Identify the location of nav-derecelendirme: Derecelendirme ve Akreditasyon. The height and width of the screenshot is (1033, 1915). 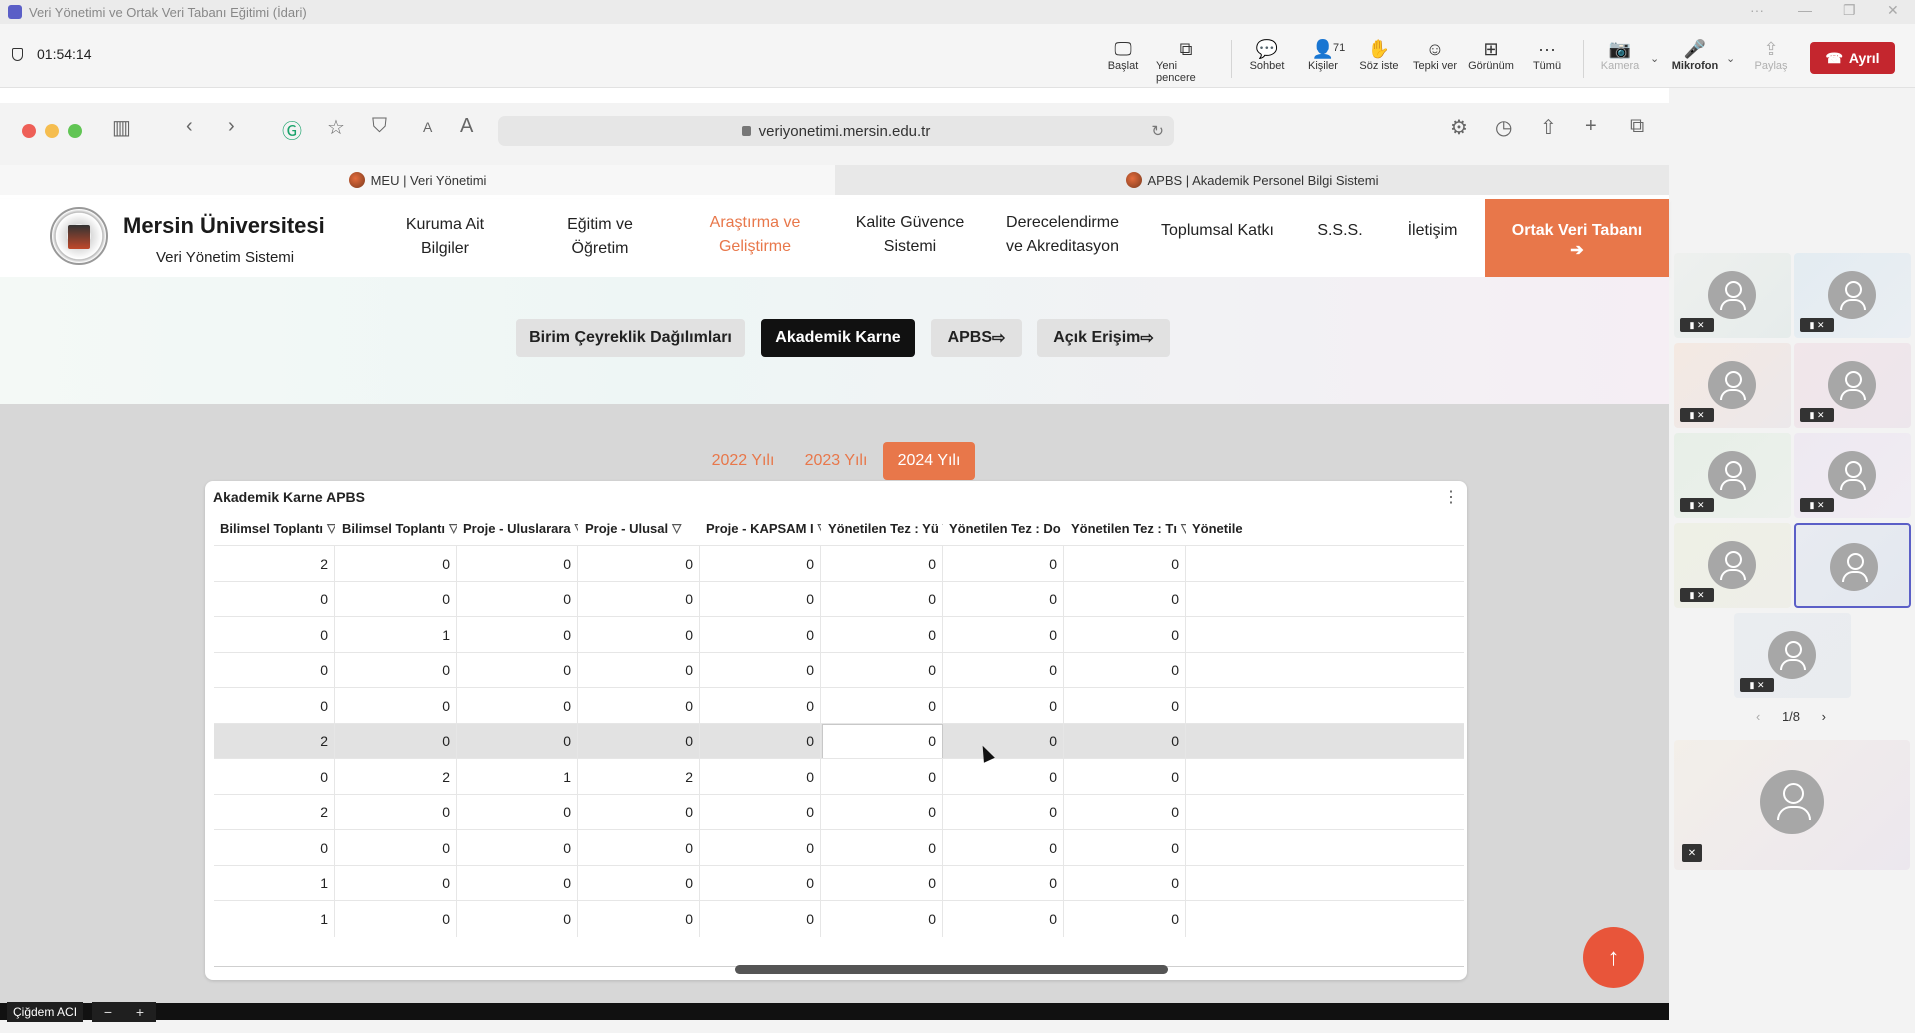
(1062, 235).